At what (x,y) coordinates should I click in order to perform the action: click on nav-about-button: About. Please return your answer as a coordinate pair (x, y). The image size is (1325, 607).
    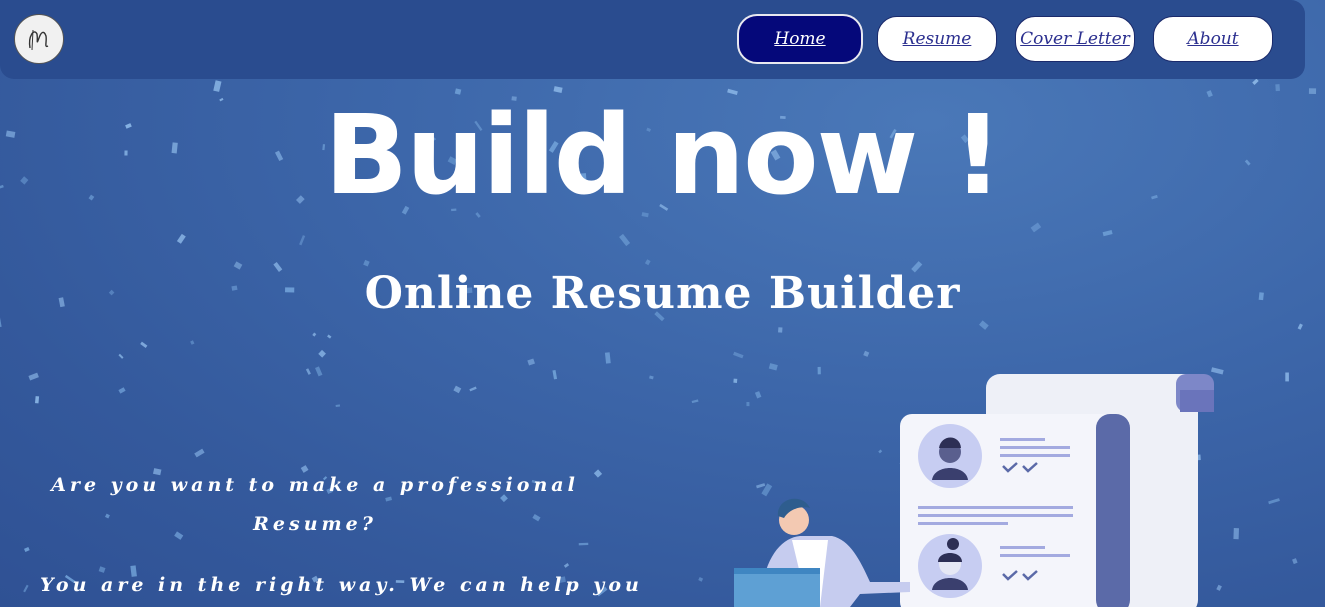
    Looking at the image, I should click on (1213, 39).